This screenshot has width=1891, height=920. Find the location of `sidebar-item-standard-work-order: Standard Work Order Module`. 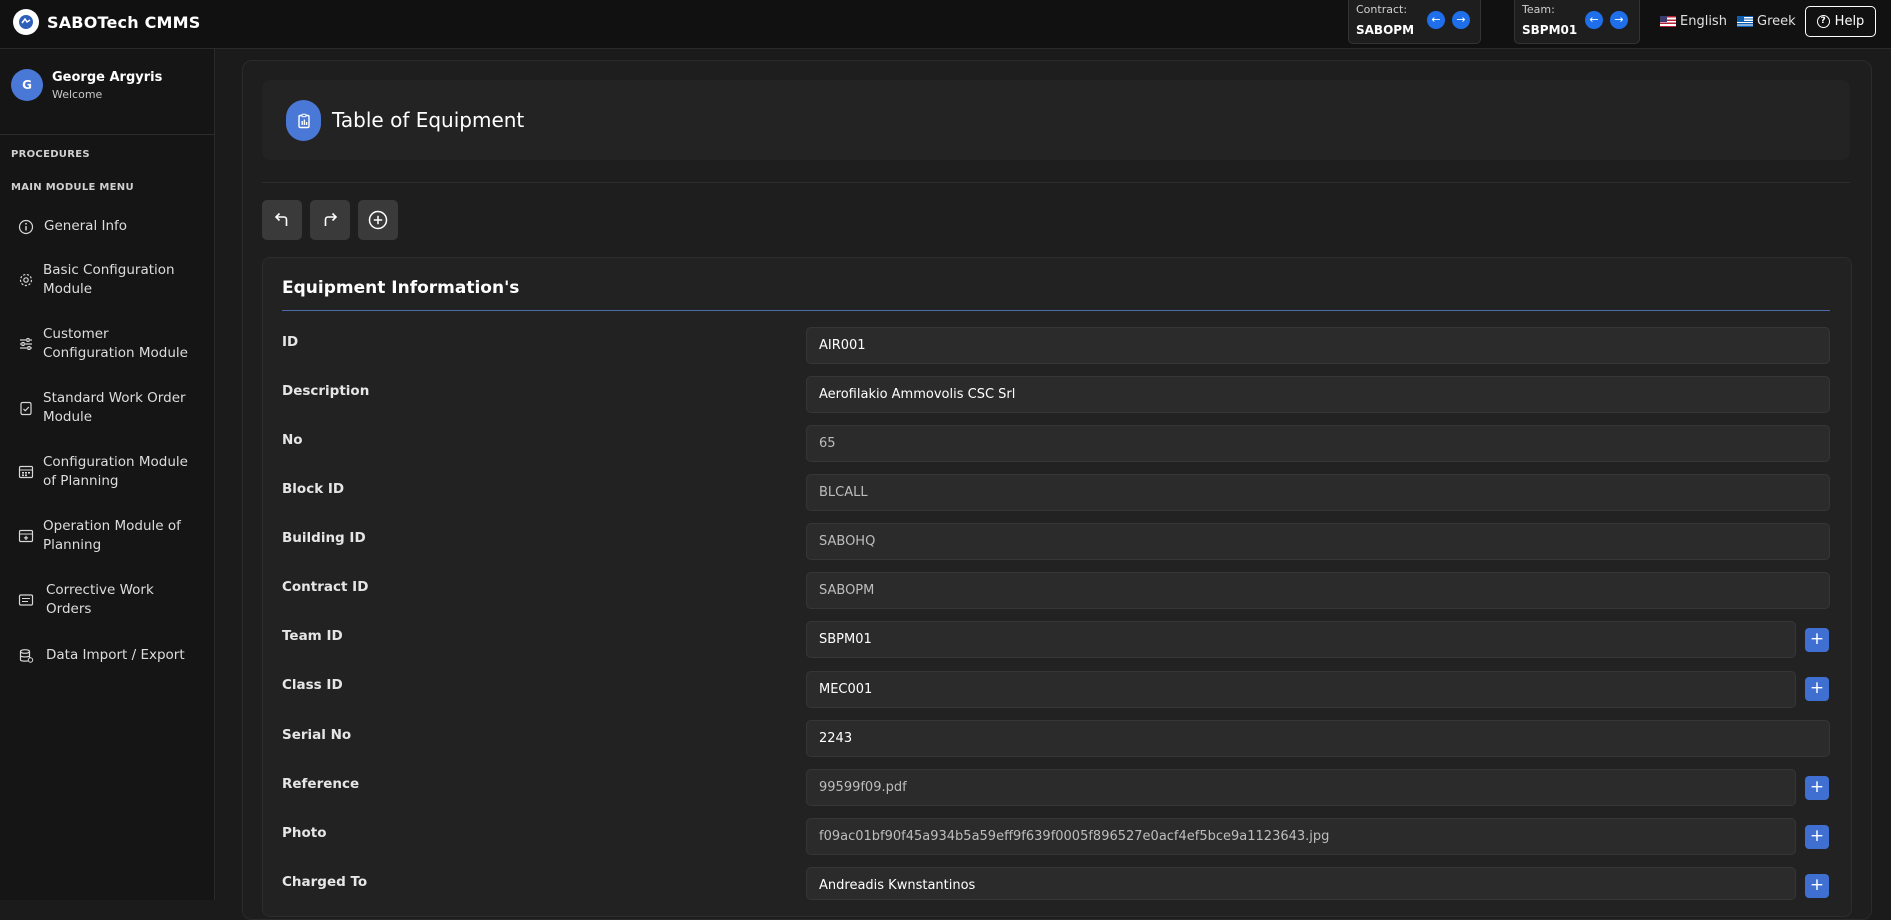

sidebar-item-standard-work-order: Standard Work Order Module is located at coordinates (113, 408).